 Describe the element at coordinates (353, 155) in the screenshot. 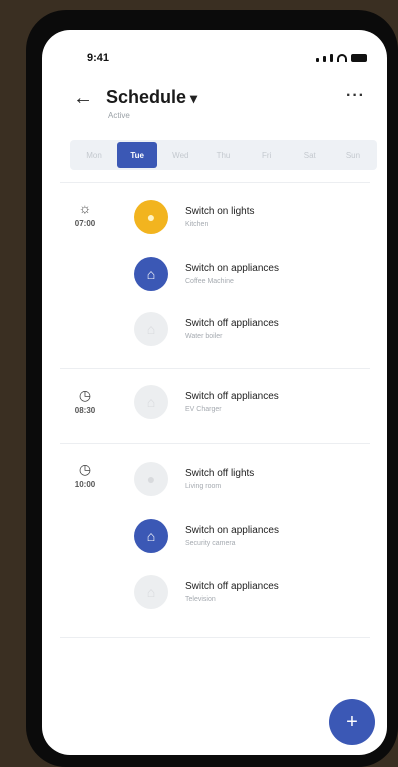

I see `tab-sun: Sun` at that location.